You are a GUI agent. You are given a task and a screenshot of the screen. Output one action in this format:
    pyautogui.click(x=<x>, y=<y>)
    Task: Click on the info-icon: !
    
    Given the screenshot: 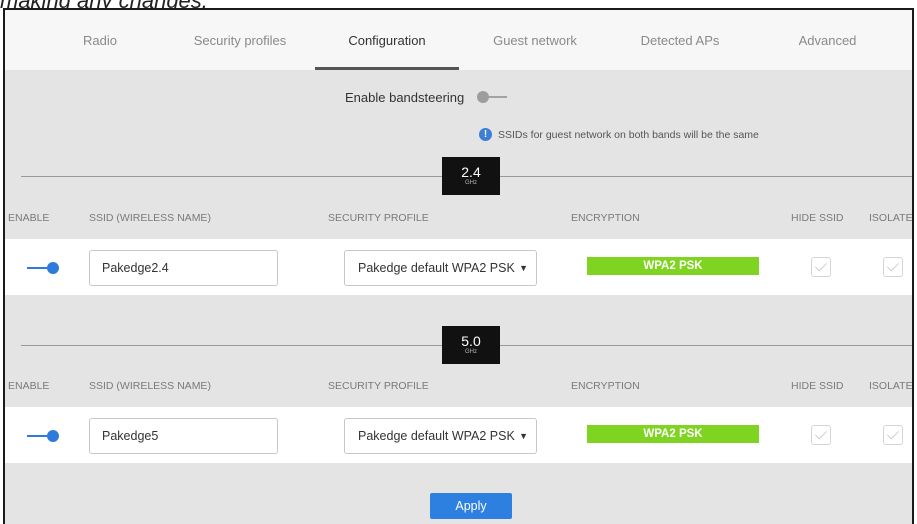 What is the action you would take?
    pyautogui.click(x=485, y=134)
    